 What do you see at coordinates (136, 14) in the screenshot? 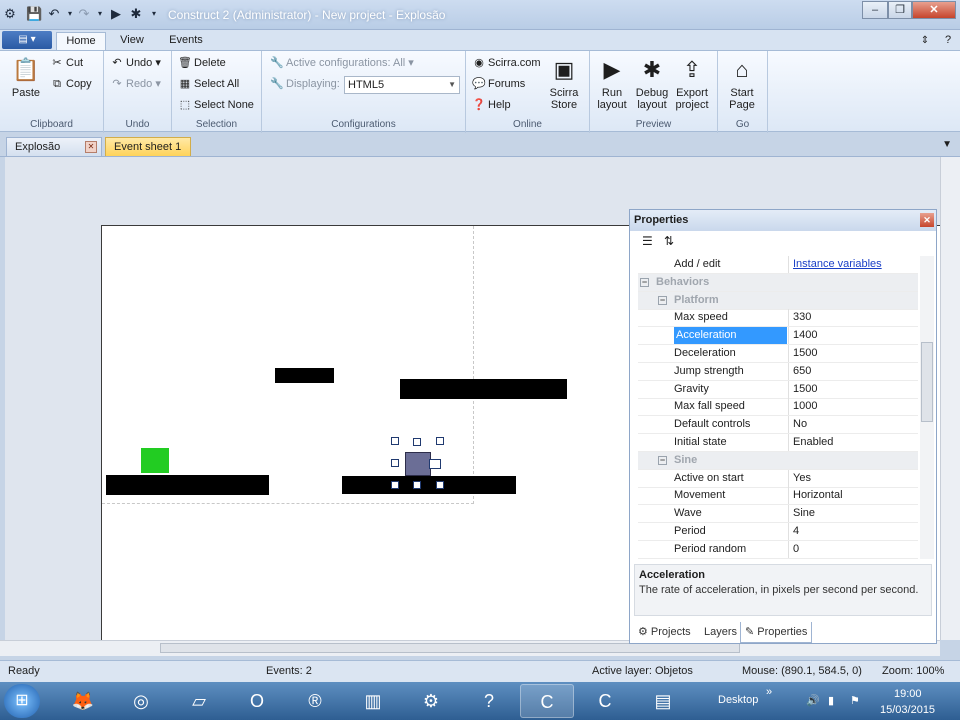
I see `debug-icon: ✱` at bounding box center [136, 14].